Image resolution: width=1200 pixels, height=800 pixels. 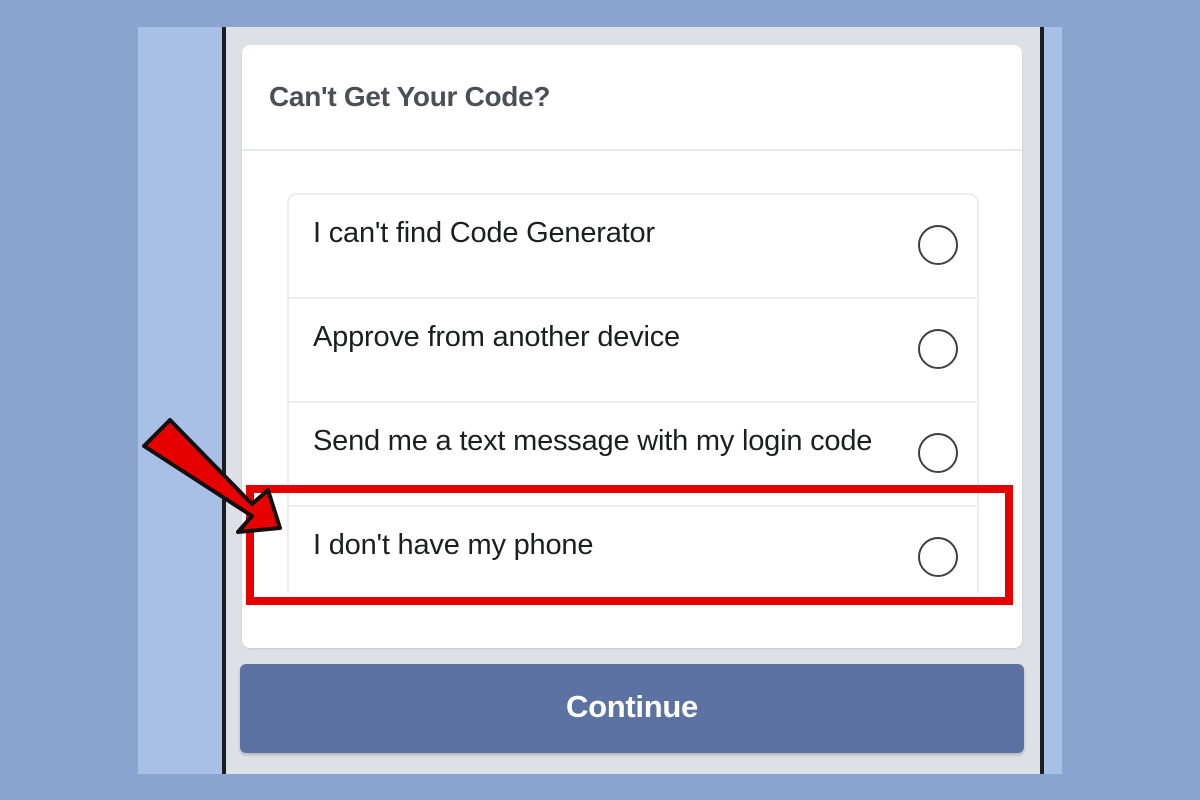 I want to click on continue-button: Continue, so click(x=632, y=708).